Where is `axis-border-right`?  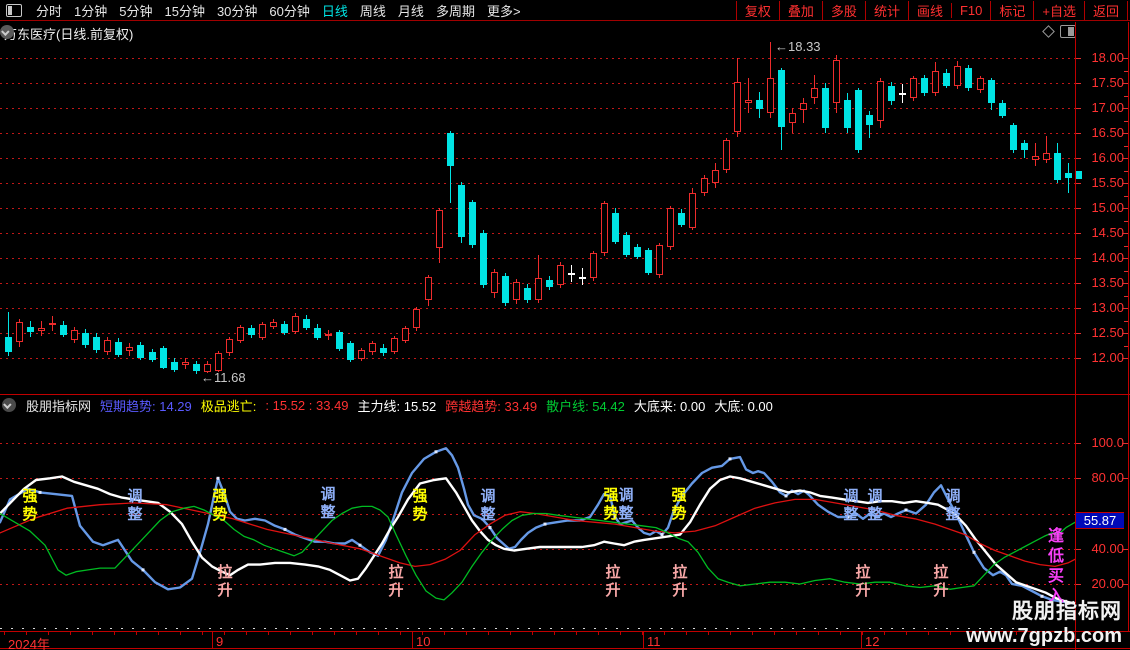
axis-border-right is located at coordinates (1128, 326).